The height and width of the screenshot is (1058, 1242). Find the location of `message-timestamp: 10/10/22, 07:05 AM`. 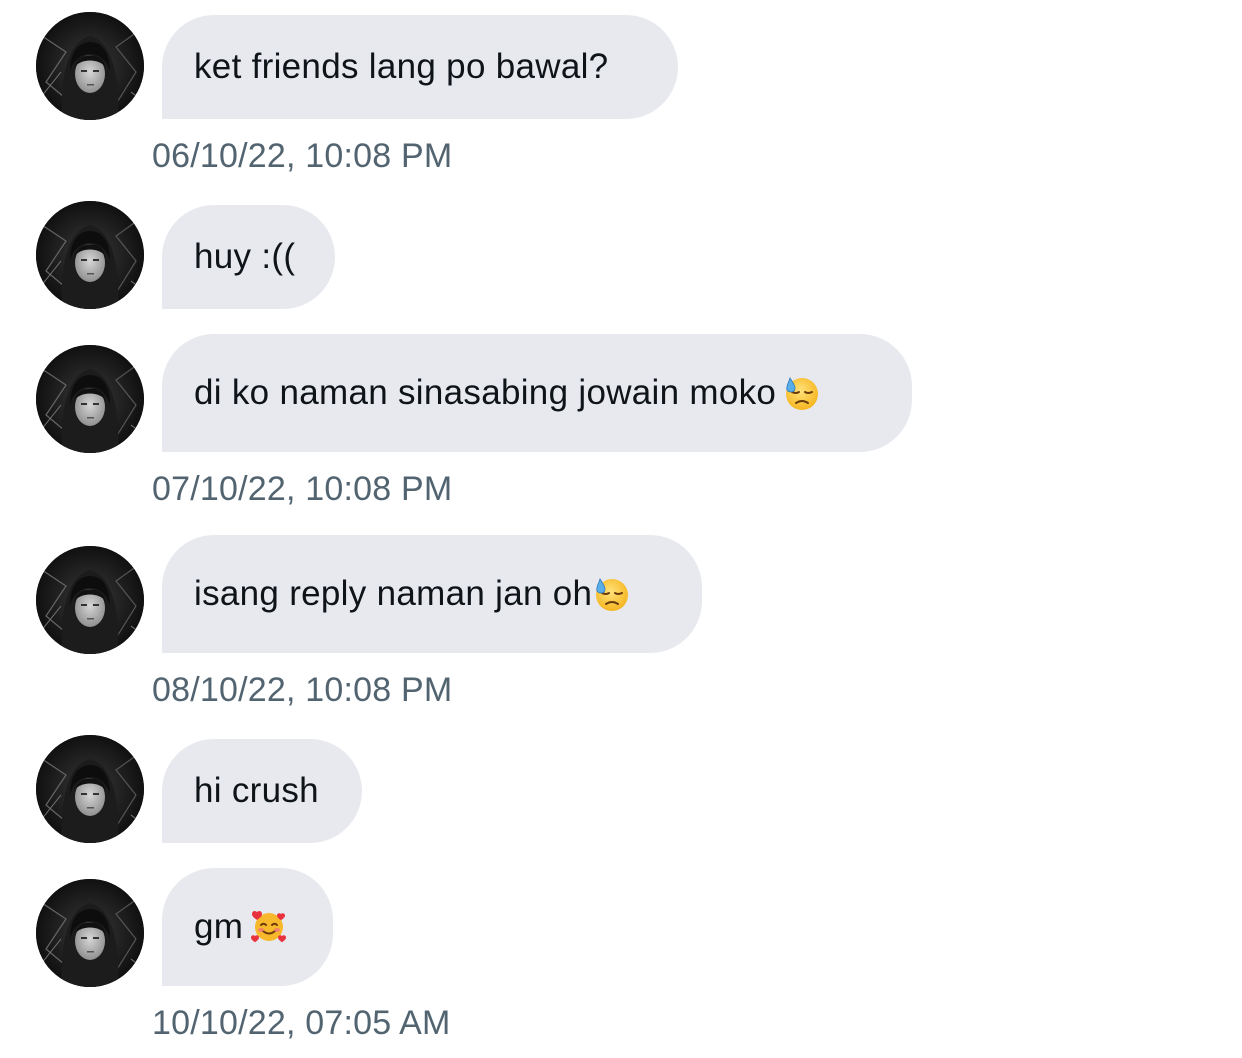

message-timestamp: 10/10/22, 07:05 AM is located at coordinates (301, 1023).